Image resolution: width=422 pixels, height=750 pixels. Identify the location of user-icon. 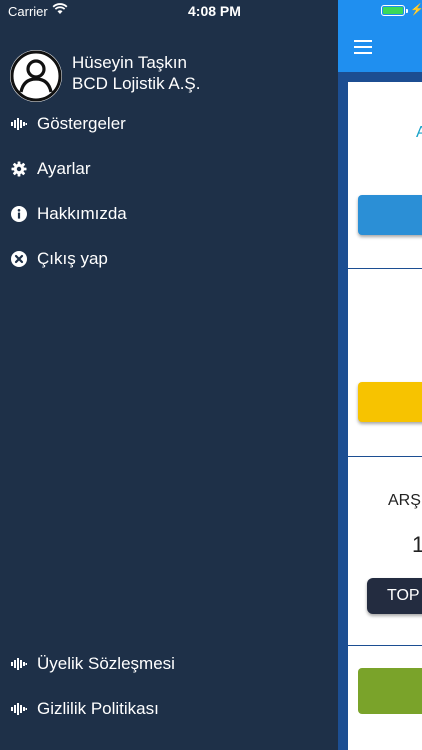
(36, 76).